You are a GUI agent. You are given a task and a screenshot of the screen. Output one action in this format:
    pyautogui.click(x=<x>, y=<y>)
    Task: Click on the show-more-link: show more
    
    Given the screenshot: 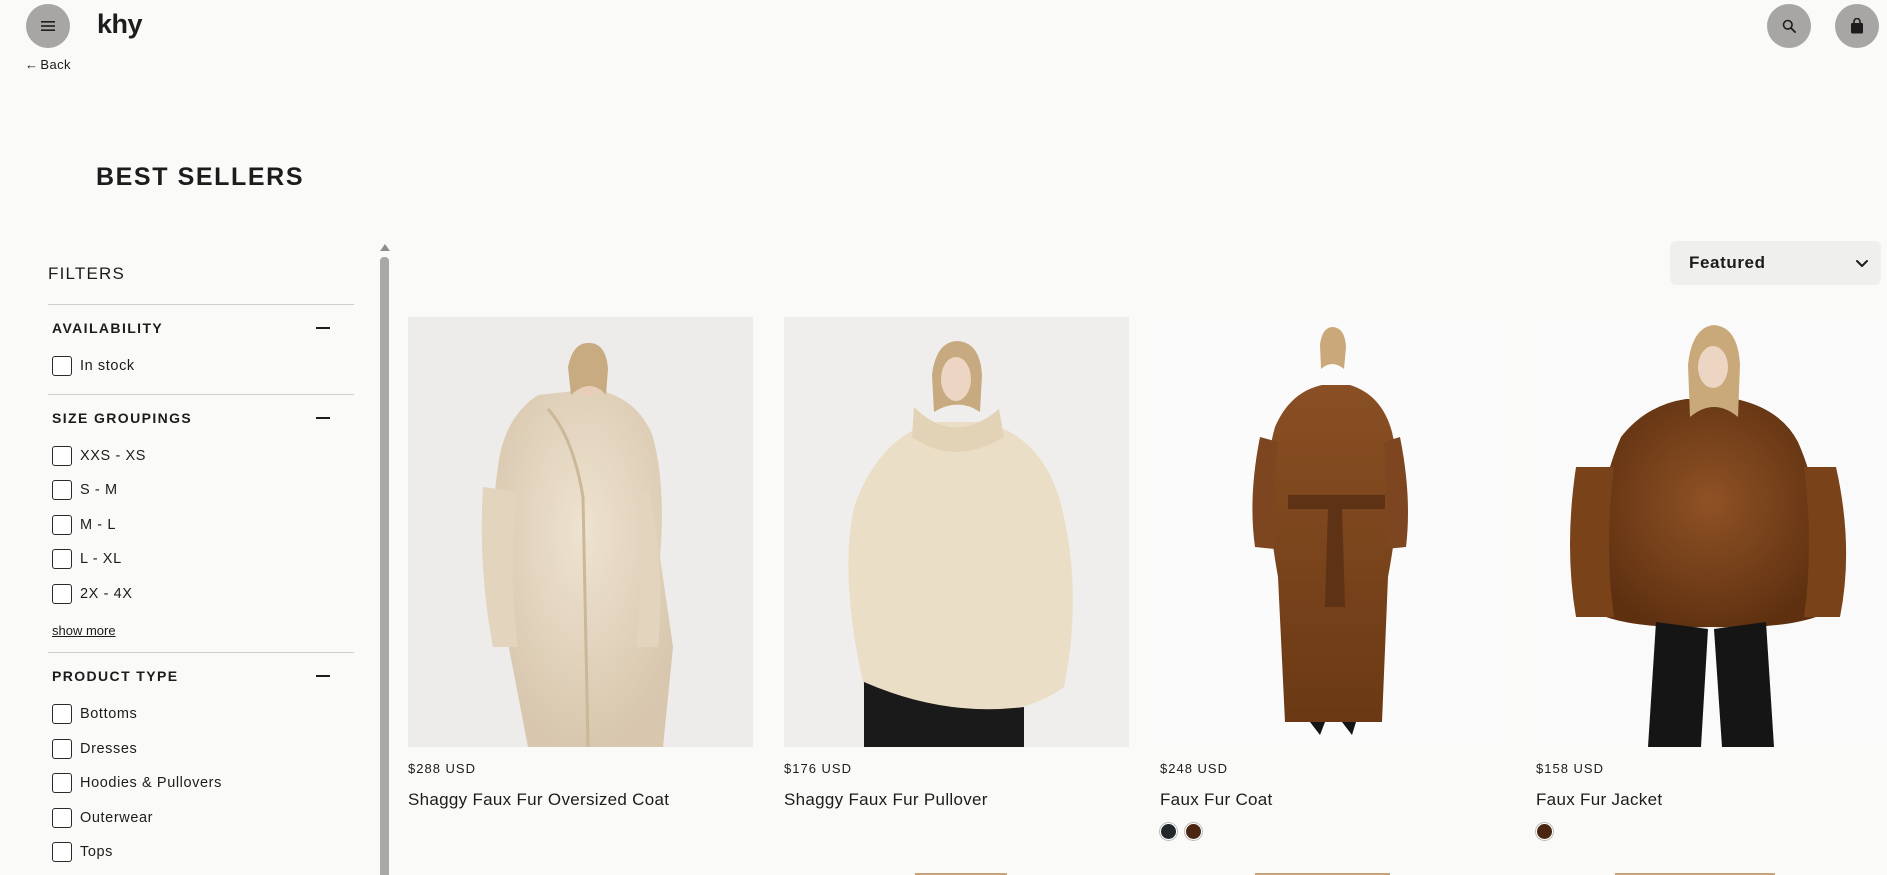 What is the action you would take?
    pyautogui.click(x=201, y=631)
    